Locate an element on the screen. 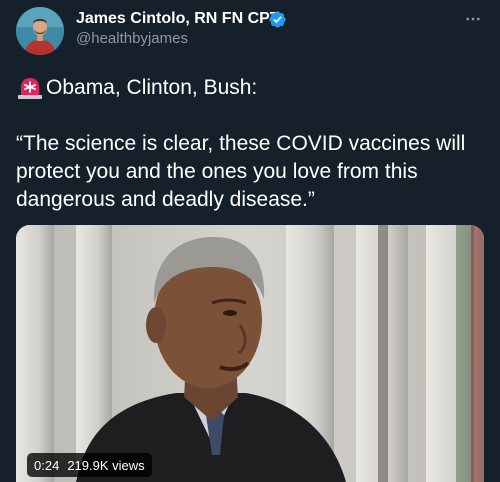 The width and height of the screenshot is (500, 482). avatar is located at coordinates (40, 31).